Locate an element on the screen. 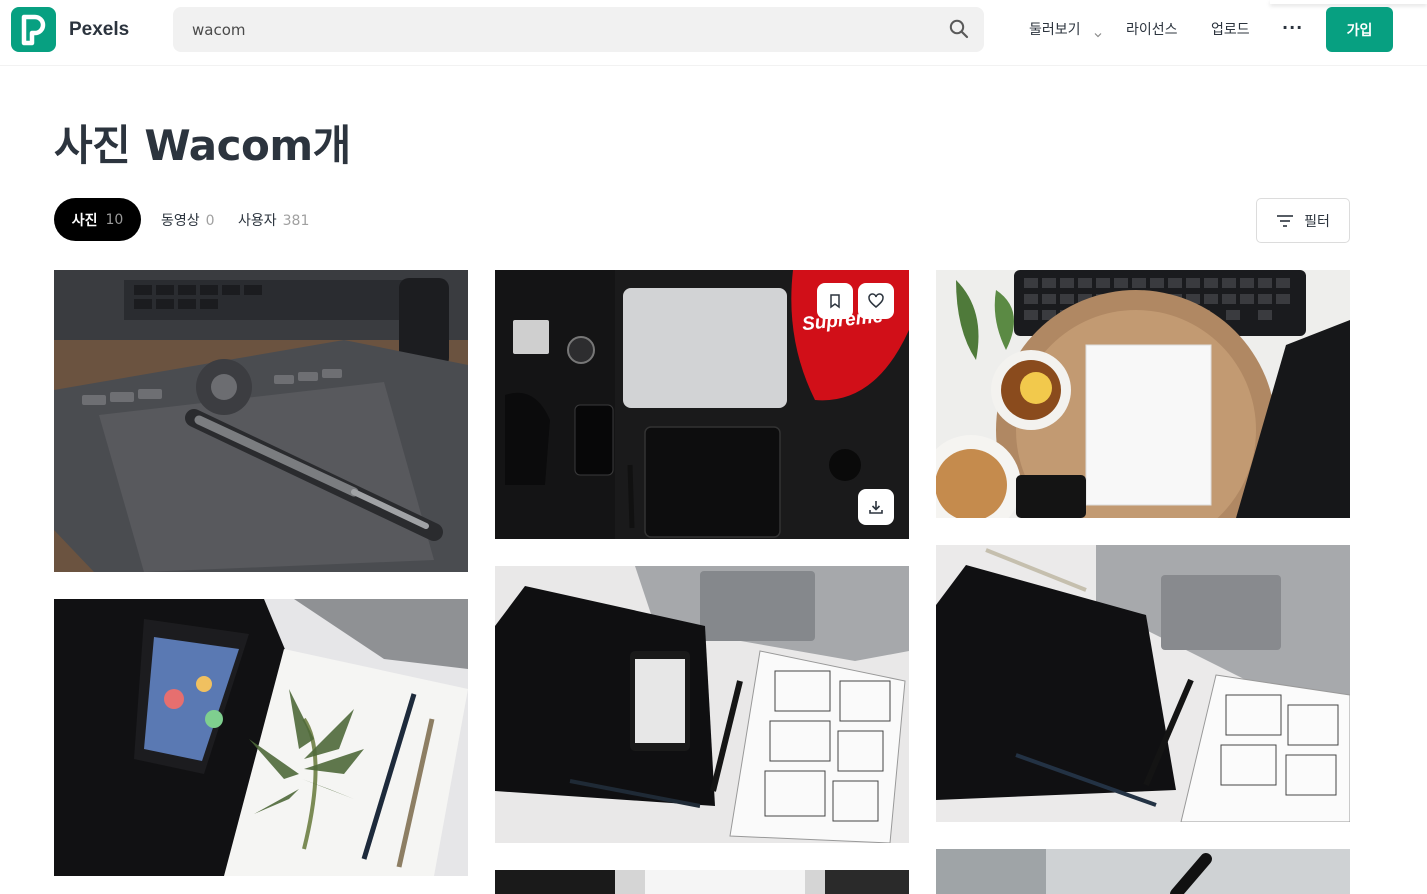  tab-users-count: 381 is located at coordinates (296, 221).